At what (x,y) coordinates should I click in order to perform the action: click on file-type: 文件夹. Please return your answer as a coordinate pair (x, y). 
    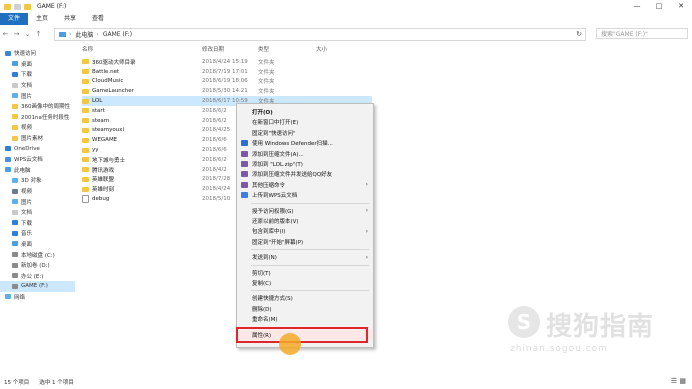
    Looking at the image, I should click on (266, 72).